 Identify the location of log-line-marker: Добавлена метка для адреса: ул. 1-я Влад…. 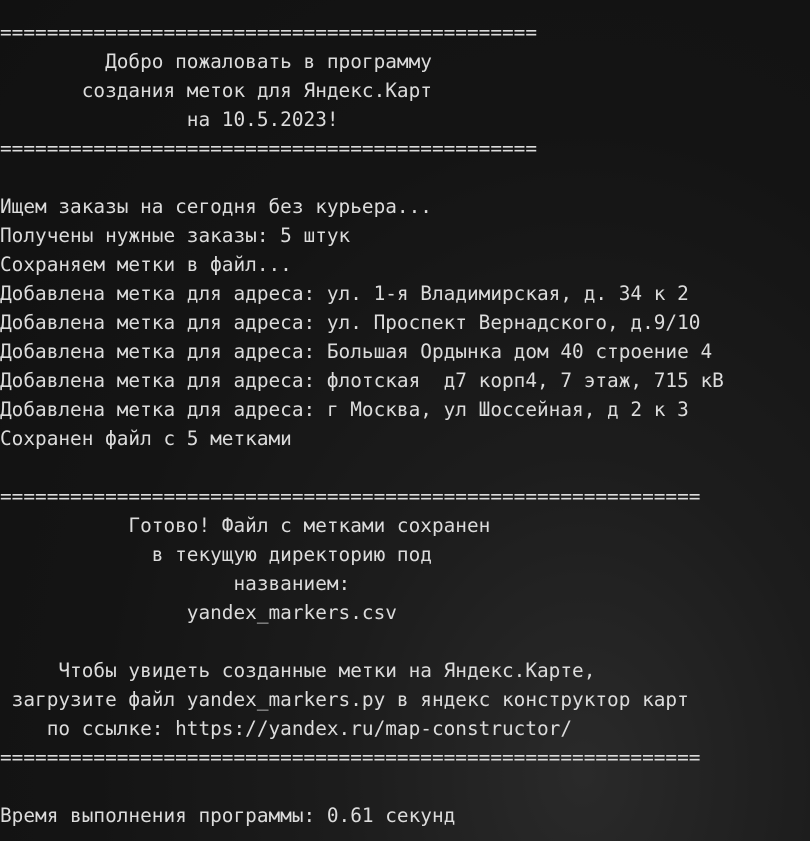
(344, 293).